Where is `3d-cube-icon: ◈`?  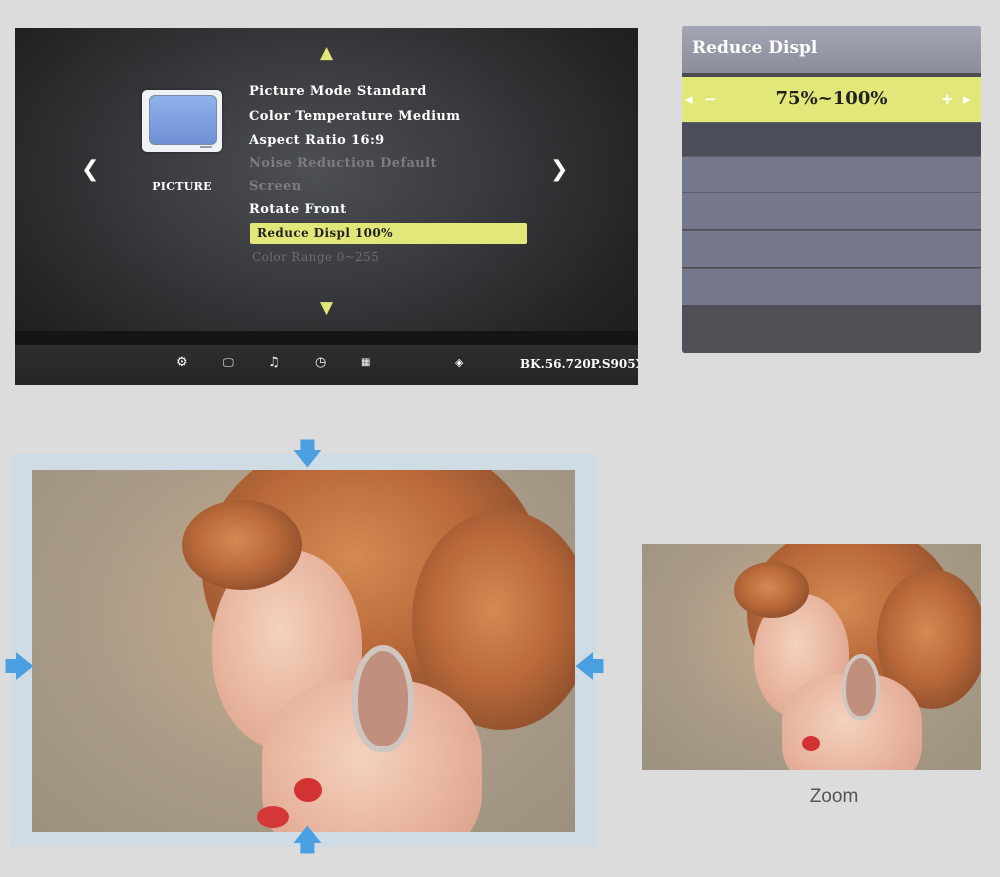
3d-cube-icon: ◈ is located at coordinates (459, 363).